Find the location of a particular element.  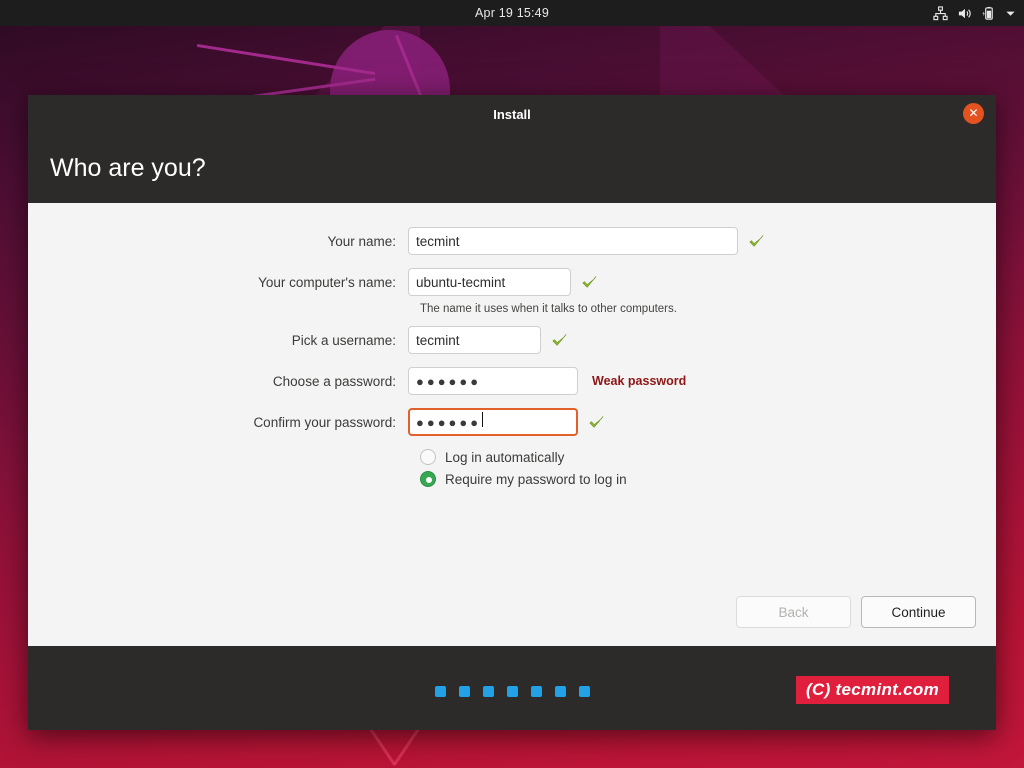

confirm-password-mask: ●●●●●● is located at coordinates (449, 422).